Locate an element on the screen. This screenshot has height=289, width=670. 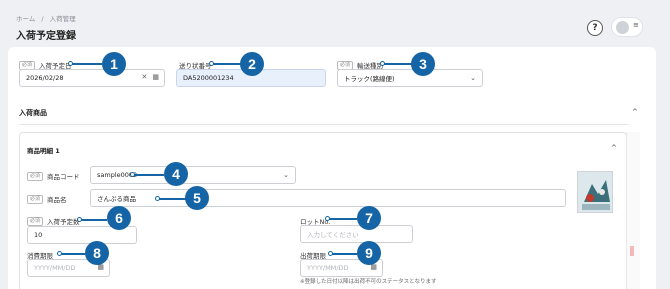
avatar is located at coordinates (622, 27).